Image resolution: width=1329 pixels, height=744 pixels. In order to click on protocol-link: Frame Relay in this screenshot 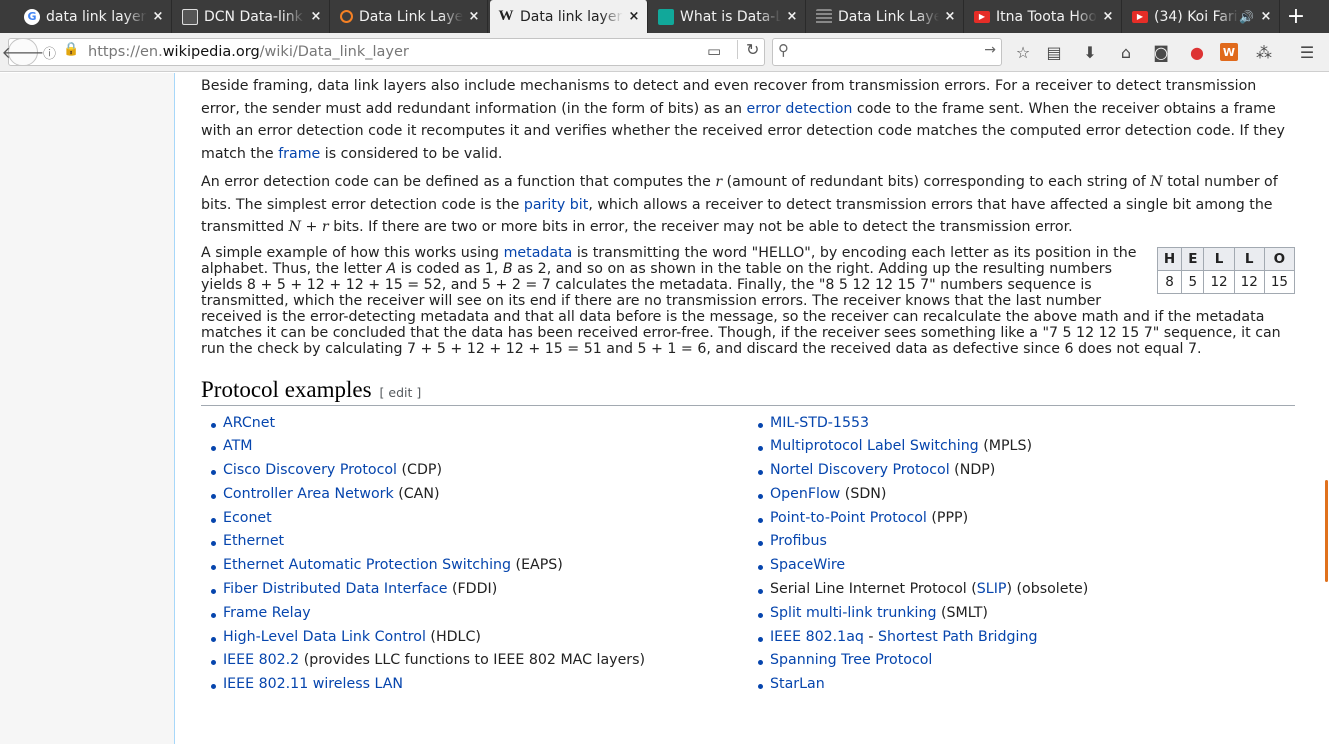, I will do `click(267, 613)`.